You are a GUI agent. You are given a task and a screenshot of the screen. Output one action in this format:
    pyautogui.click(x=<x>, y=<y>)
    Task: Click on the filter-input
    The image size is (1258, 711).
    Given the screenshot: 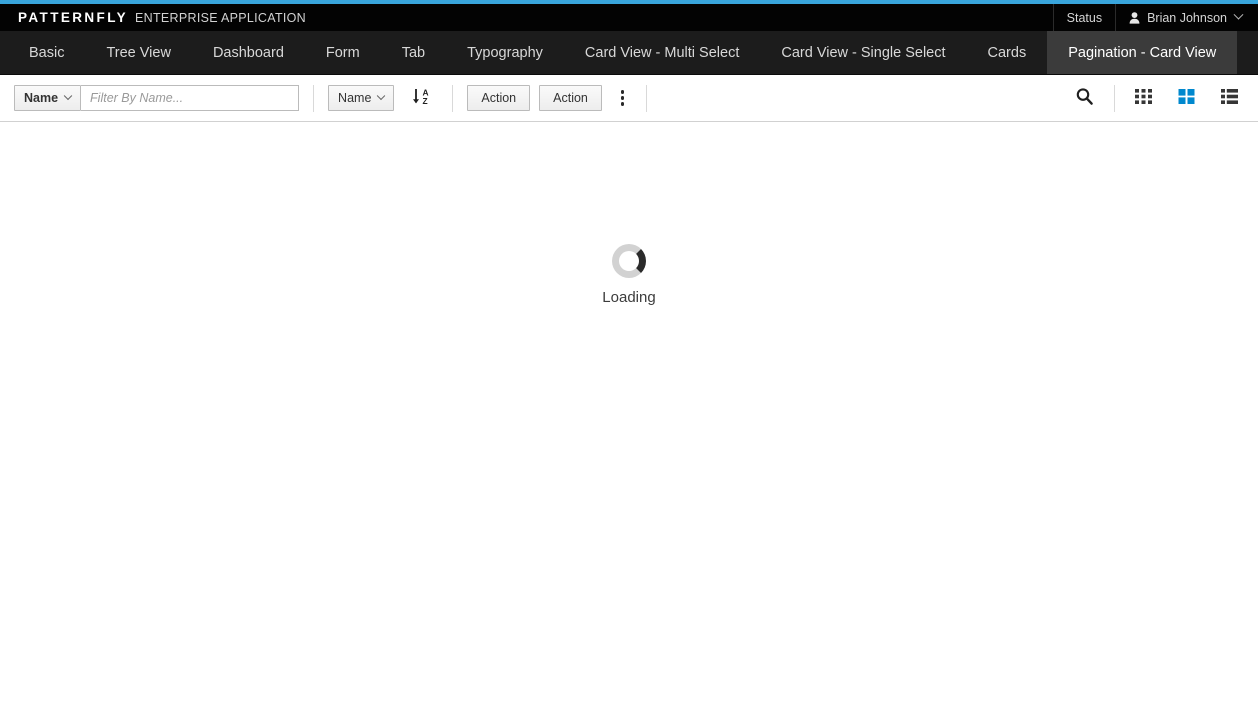 What is the action you would take?
    pyautogui.click(x=190, y=98)
    